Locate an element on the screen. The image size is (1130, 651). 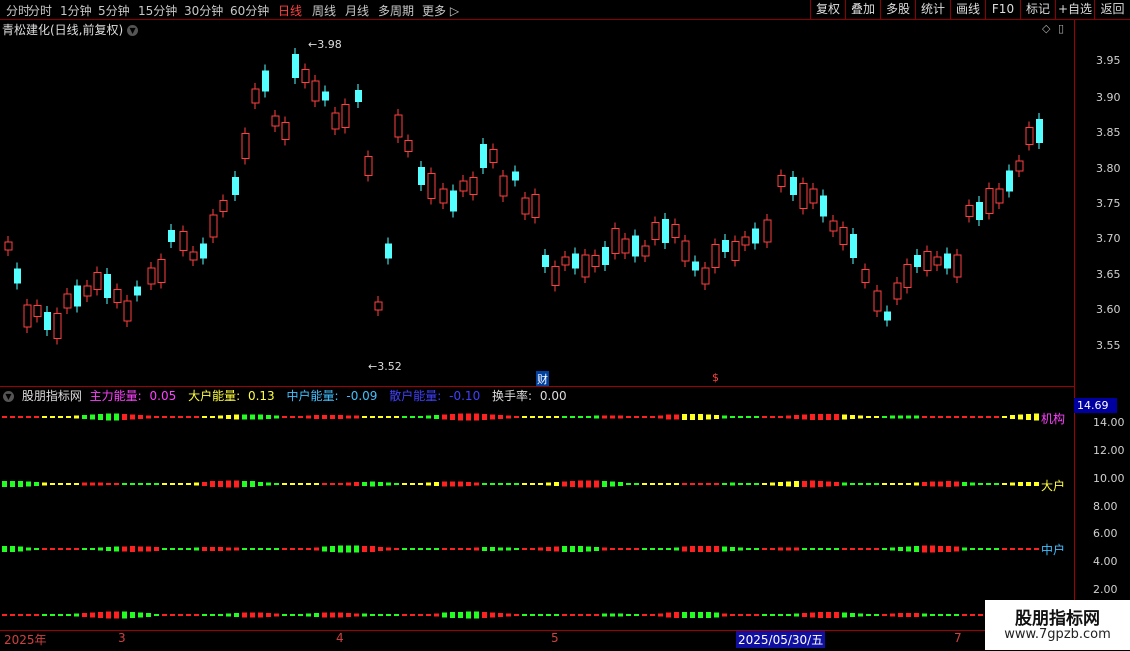
watermark-logo: 股朋指标网 www.7gpzb.com is located at coordinates (1057, 625).